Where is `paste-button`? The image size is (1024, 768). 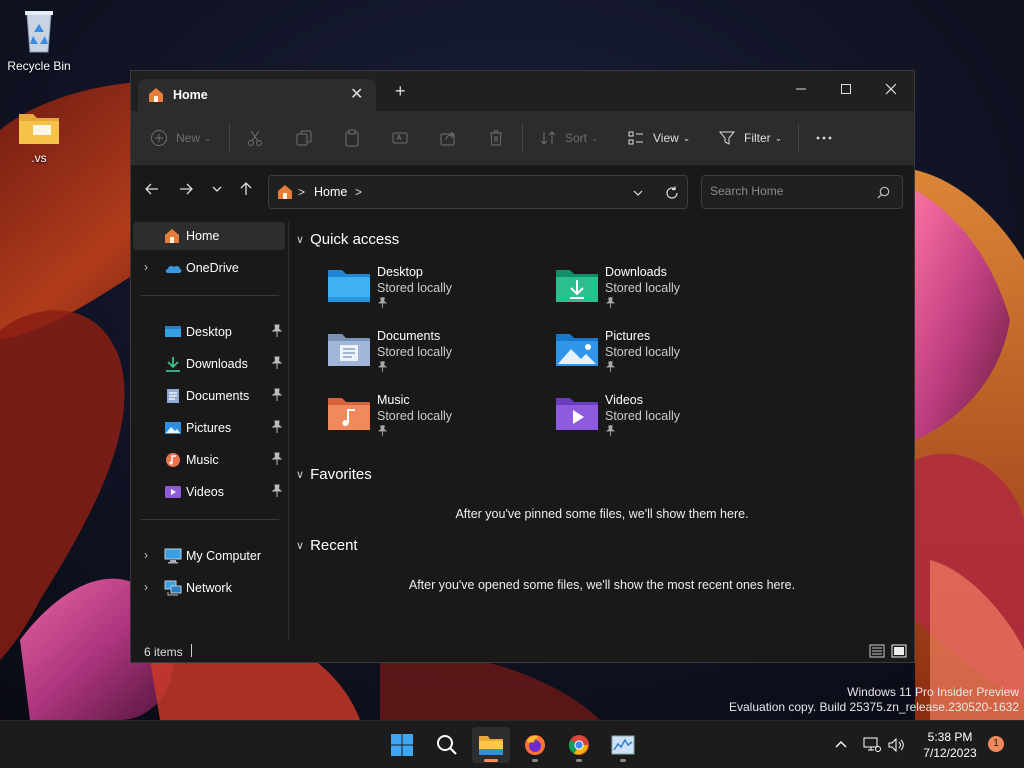
paste-button is located at coordinates (352, 138).